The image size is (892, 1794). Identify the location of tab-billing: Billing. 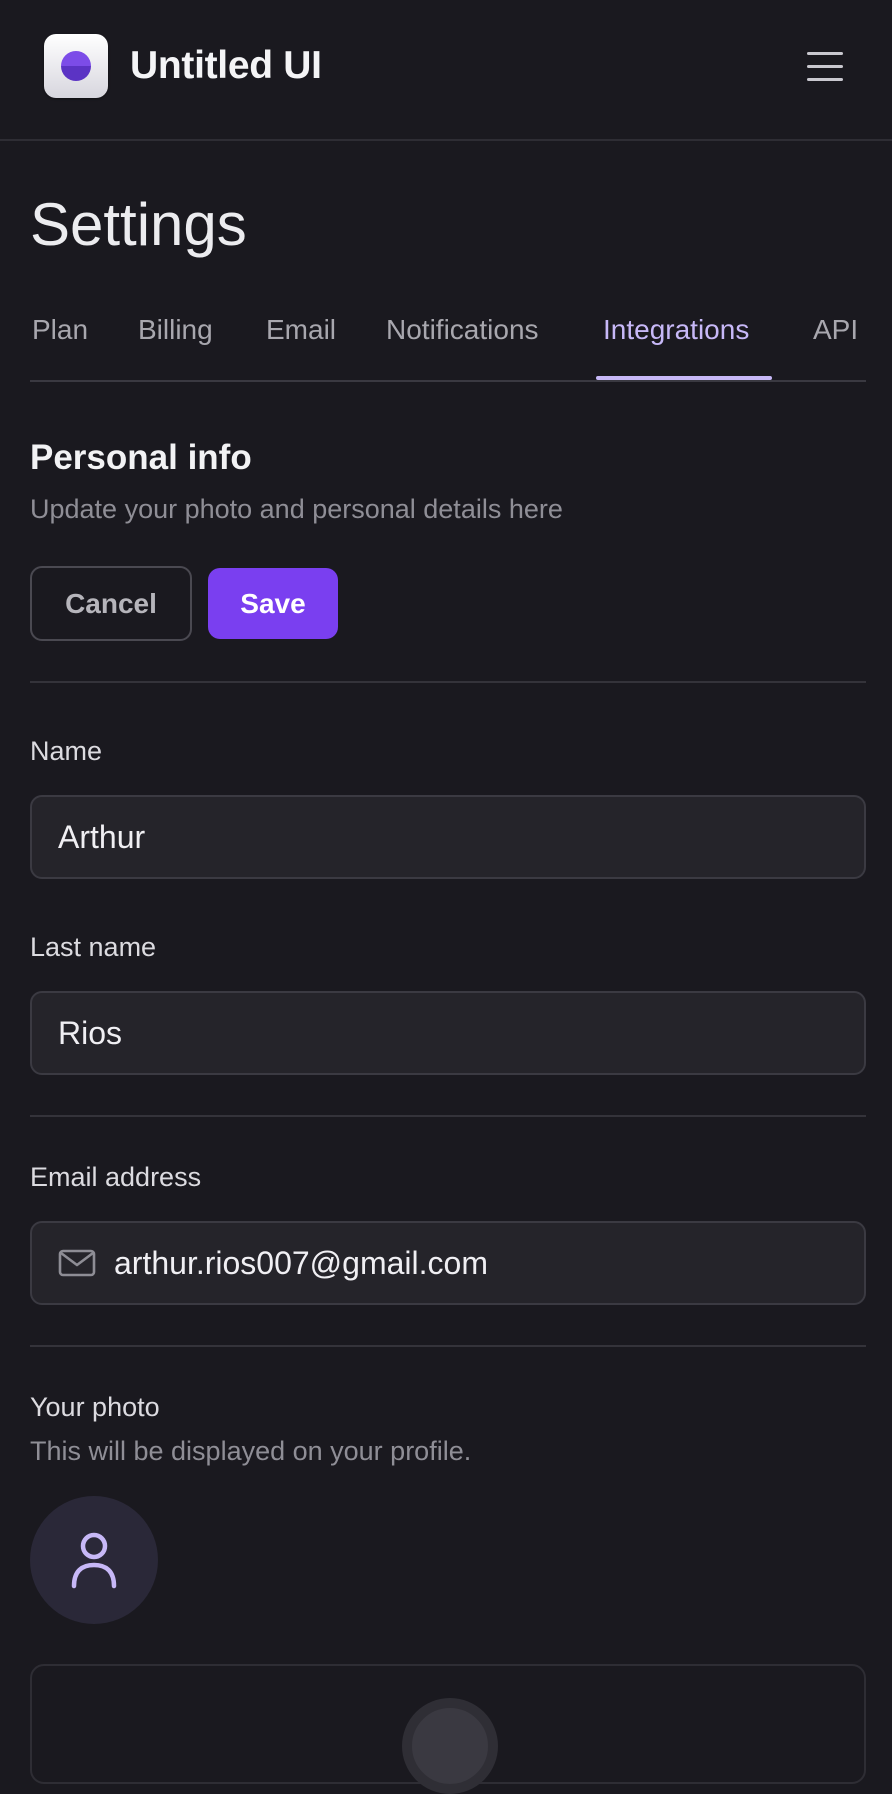
(175, 346).